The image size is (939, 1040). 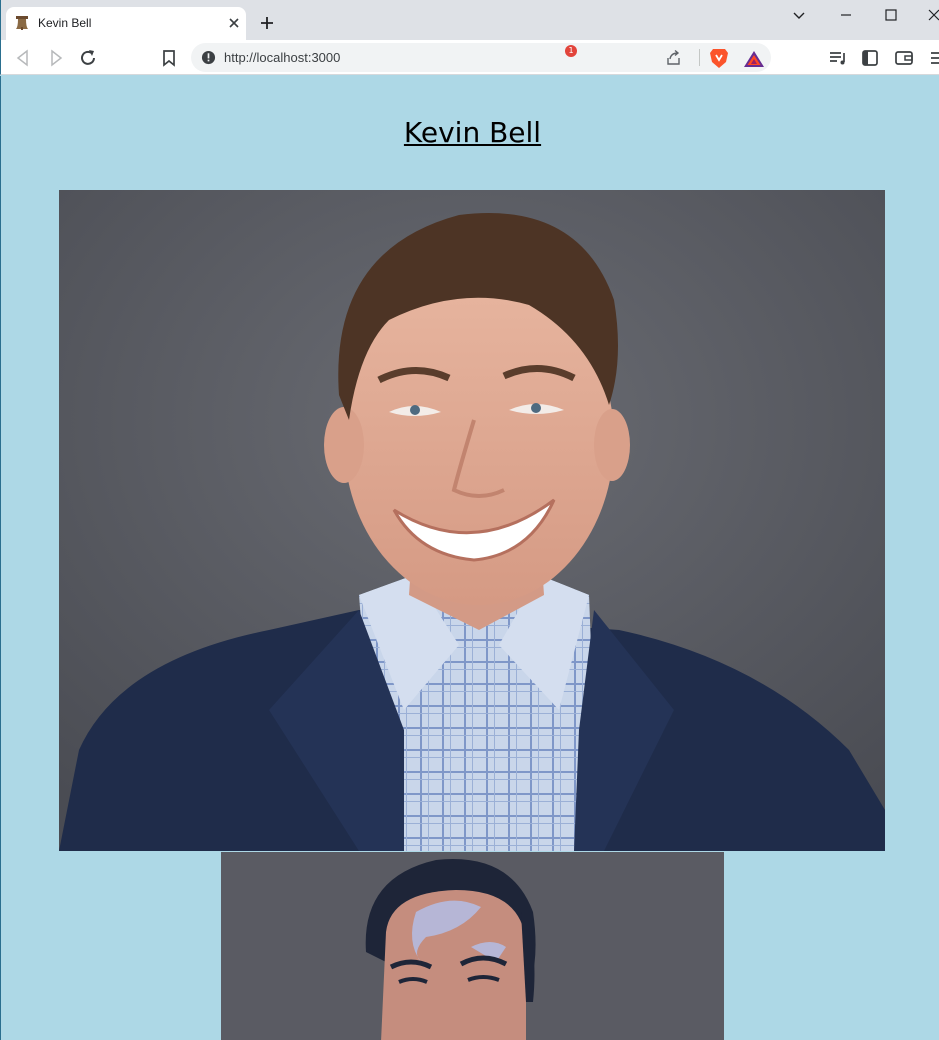 What do you see at coordinates (904, 58) in the screenshot?
I see `wallet-icon` at bounding box center [904, 58].